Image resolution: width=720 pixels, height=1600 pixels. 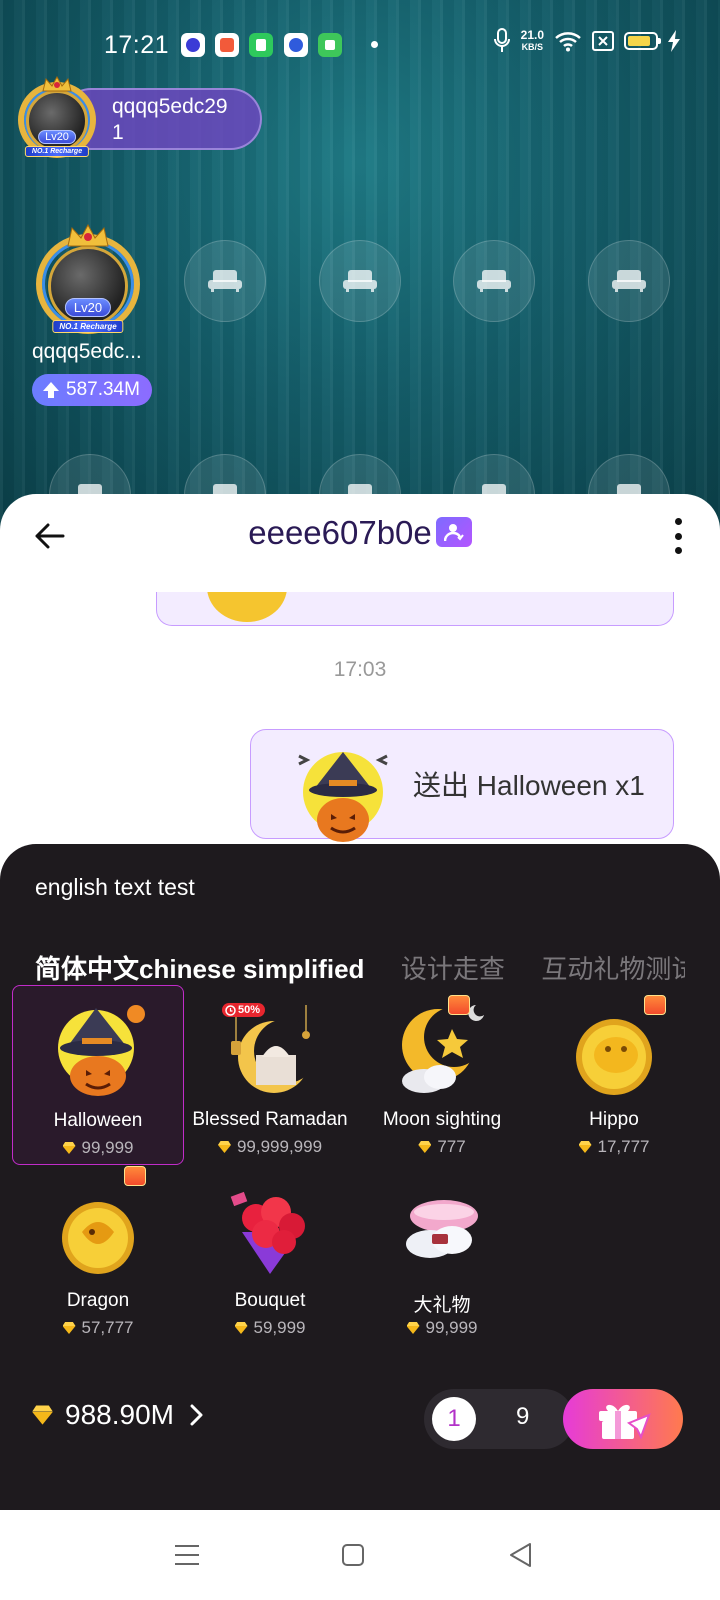 What do you see at coordinates (247, 607) in the screenshot?
I see `gift-coin-image` at bounding box center [247, 607].